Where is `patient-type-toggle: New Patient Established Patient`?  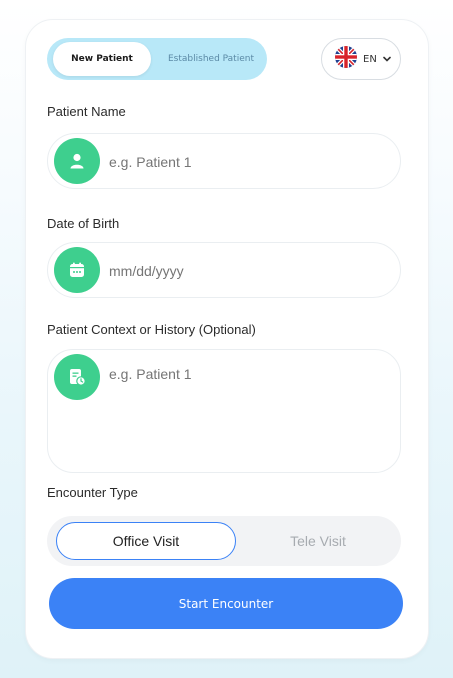
patient-type-toggle: New Patient Established Patient is located at coordinates (157, 59).